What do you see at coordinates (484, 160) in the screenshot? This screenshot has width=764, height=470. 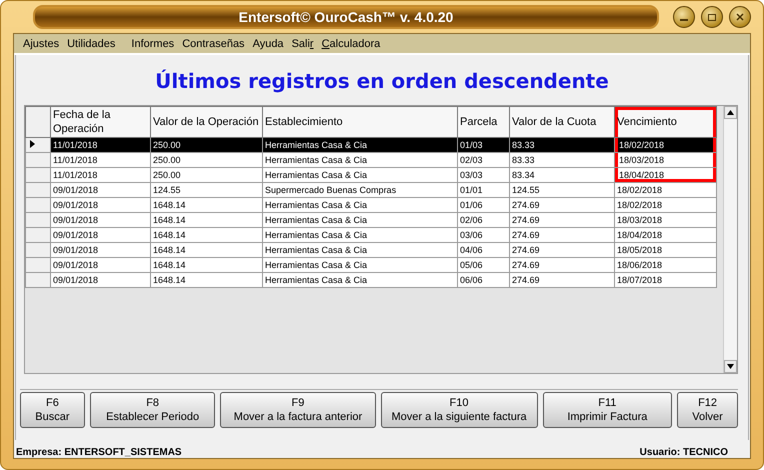 I see `table-cell: 02/03` at bounding box center [484, 160].